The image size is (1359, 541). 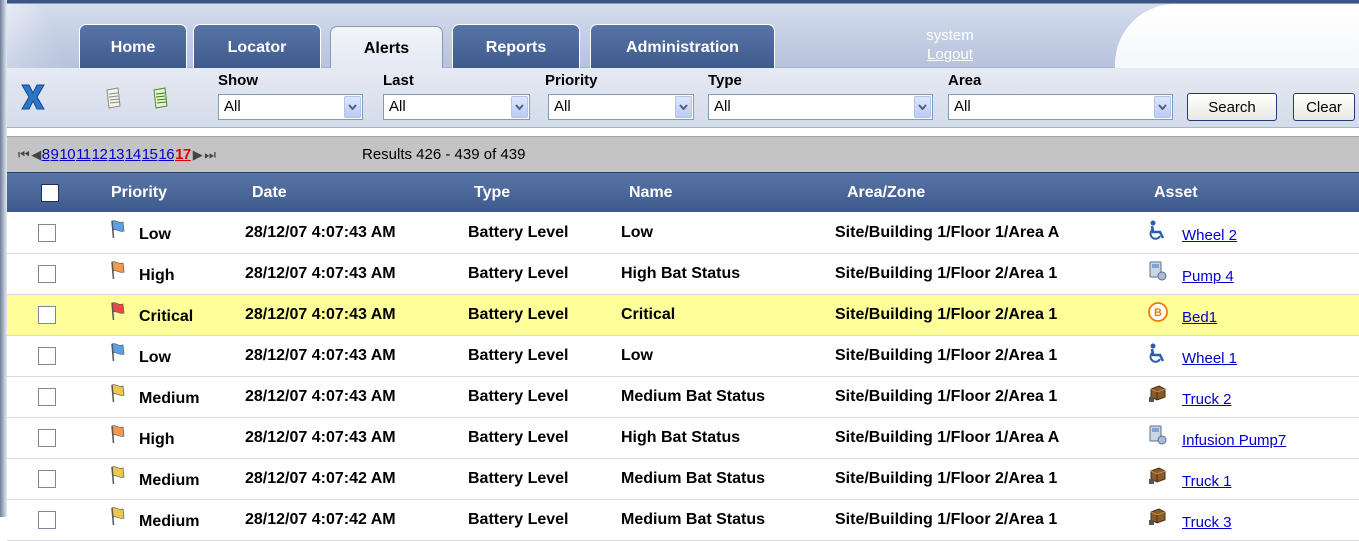 I want to click on asset-link: Bed1, so click(x=1199, y=317).